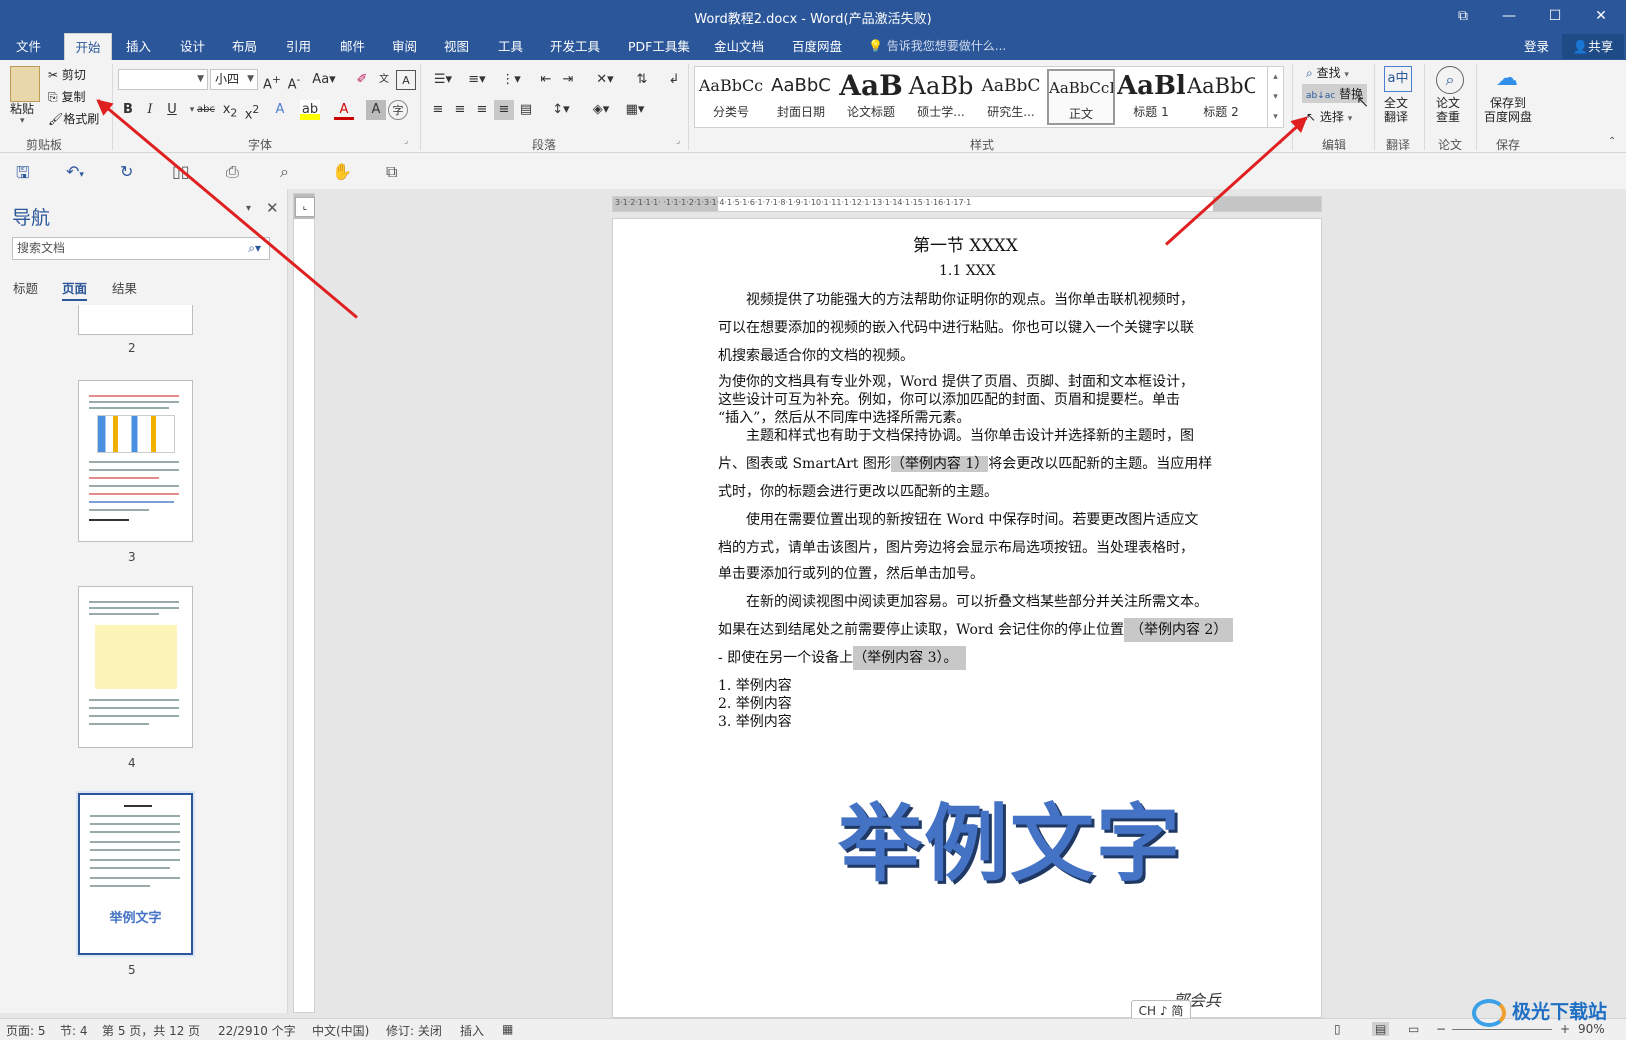 Image resolution: width=1626 pixels, height=1040 pixels. Describe the element at coordinates (294, 81) in the screenshot. I see `shrink-font-icon: A-` at that location.